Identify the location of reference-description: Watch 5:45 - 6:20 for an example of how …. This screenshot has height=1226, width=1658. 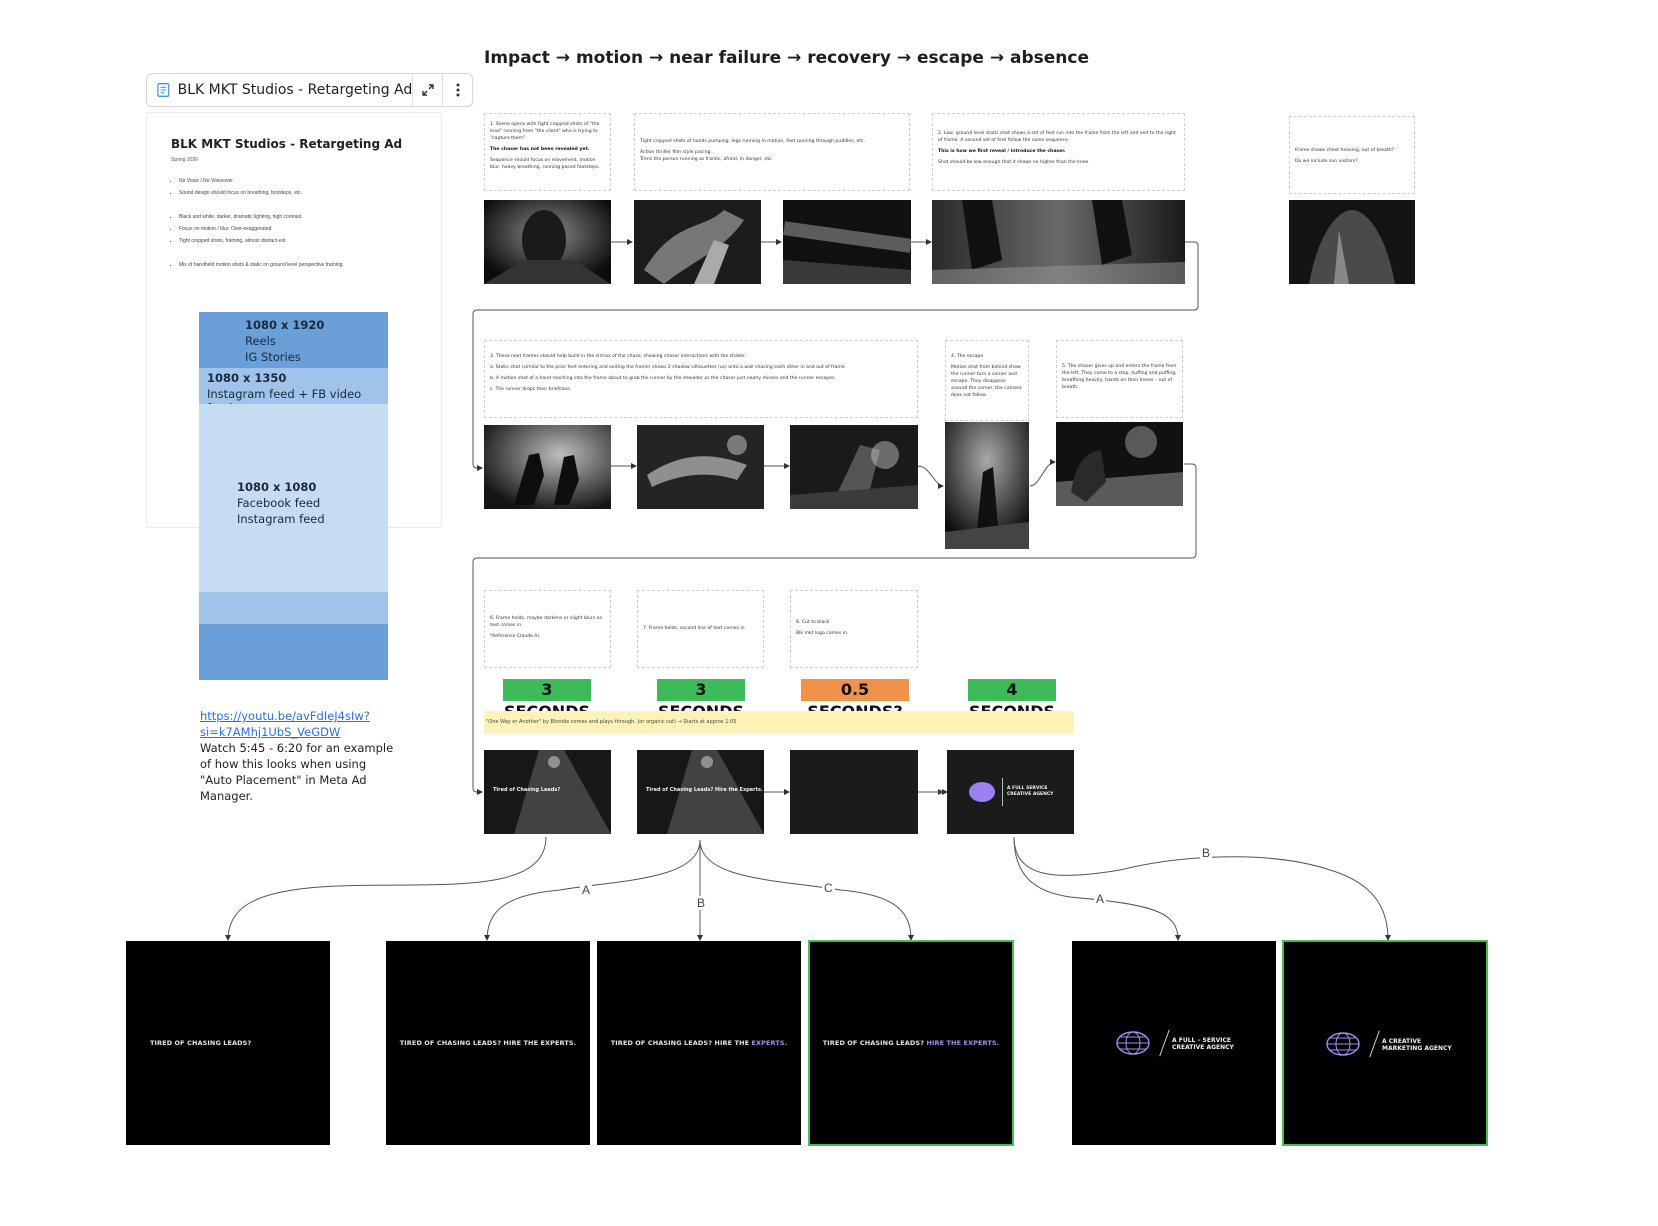
(297, 772).